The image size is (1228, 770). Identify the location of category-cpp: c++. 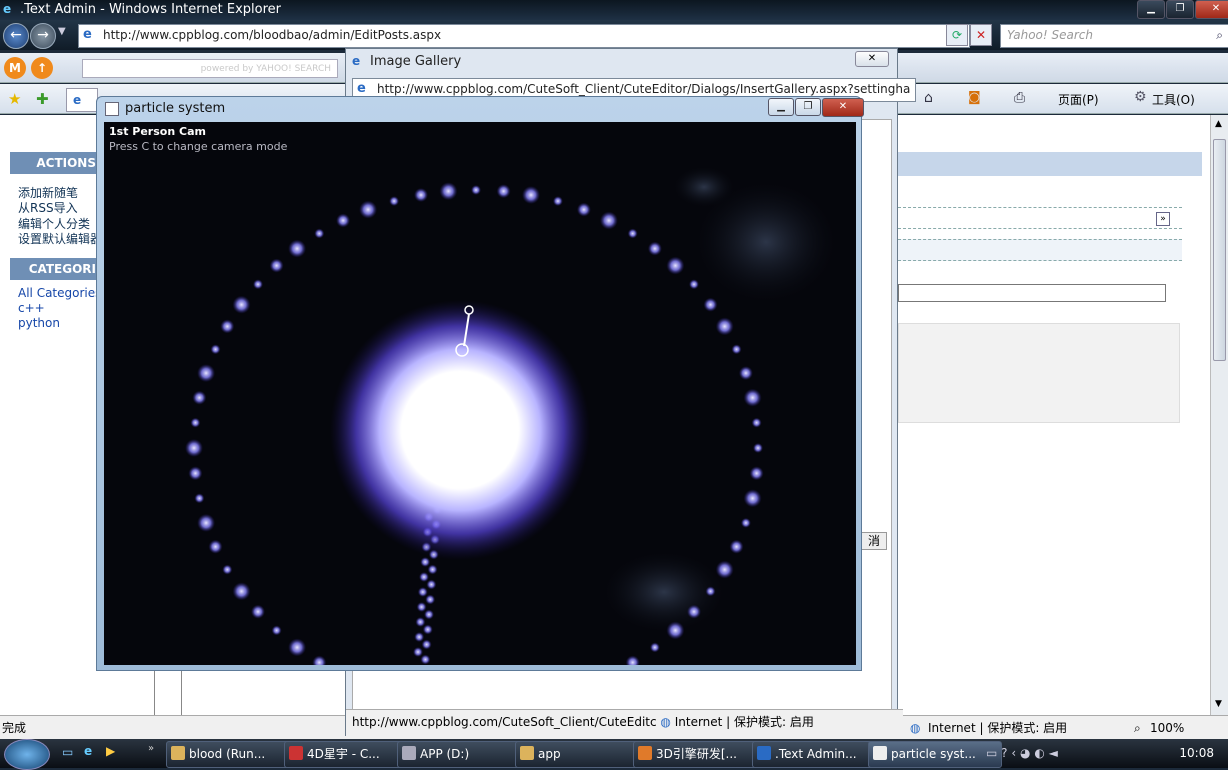
(31, 308).